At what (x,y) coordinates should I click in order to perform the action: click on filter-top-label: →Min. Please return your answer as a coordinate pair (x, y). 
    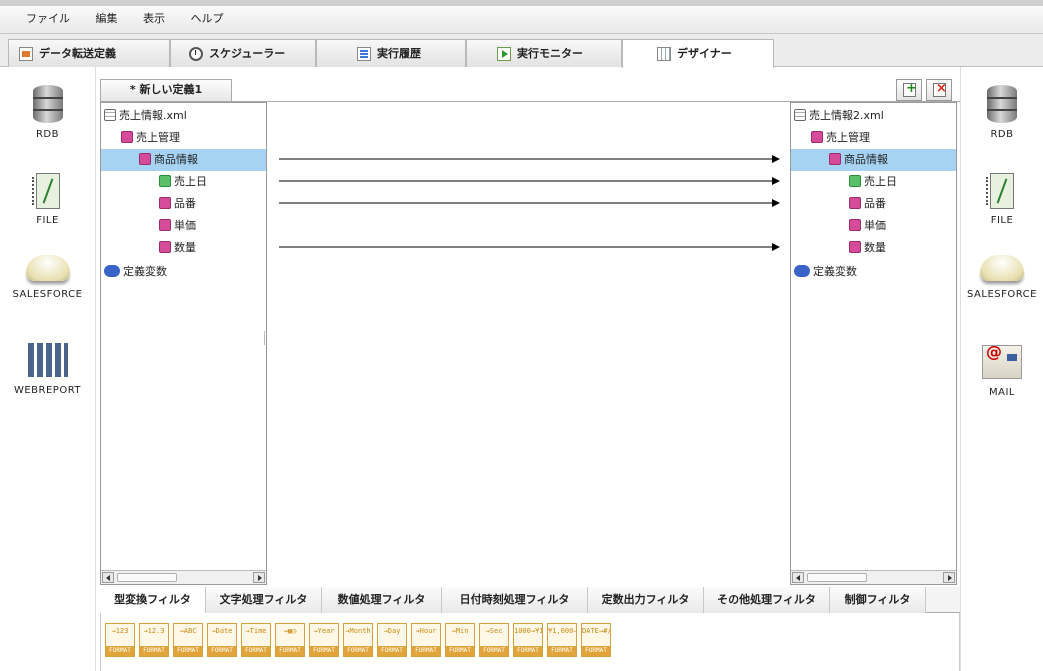
    Looking at the image, I should click on (460, 631).